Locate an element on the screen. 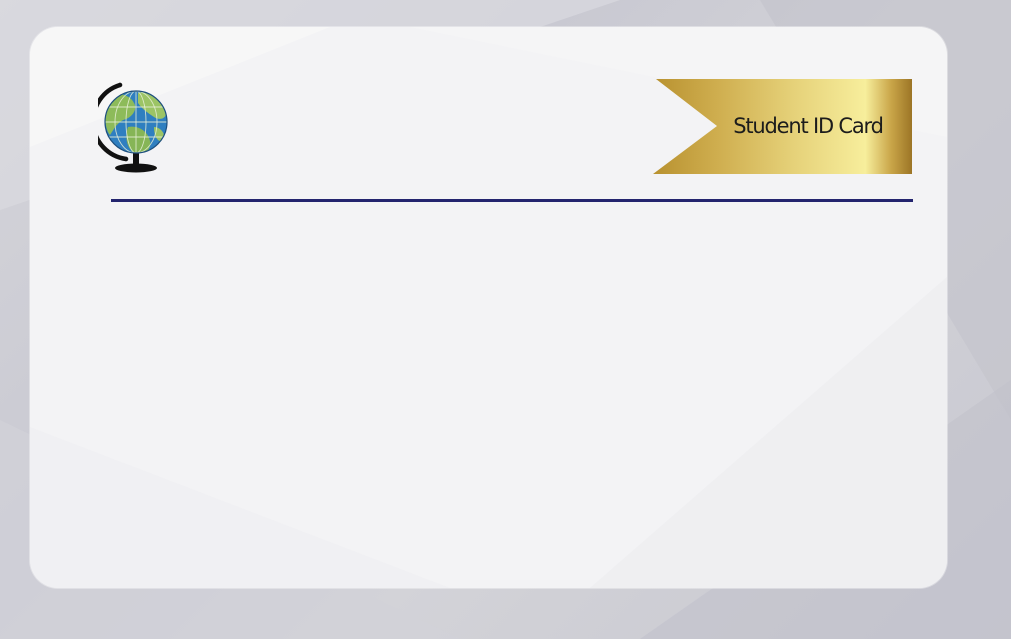 The height and width of the screenshot is (639, 1011). card-title: Student ID Card is located at coordinates (808, 126).